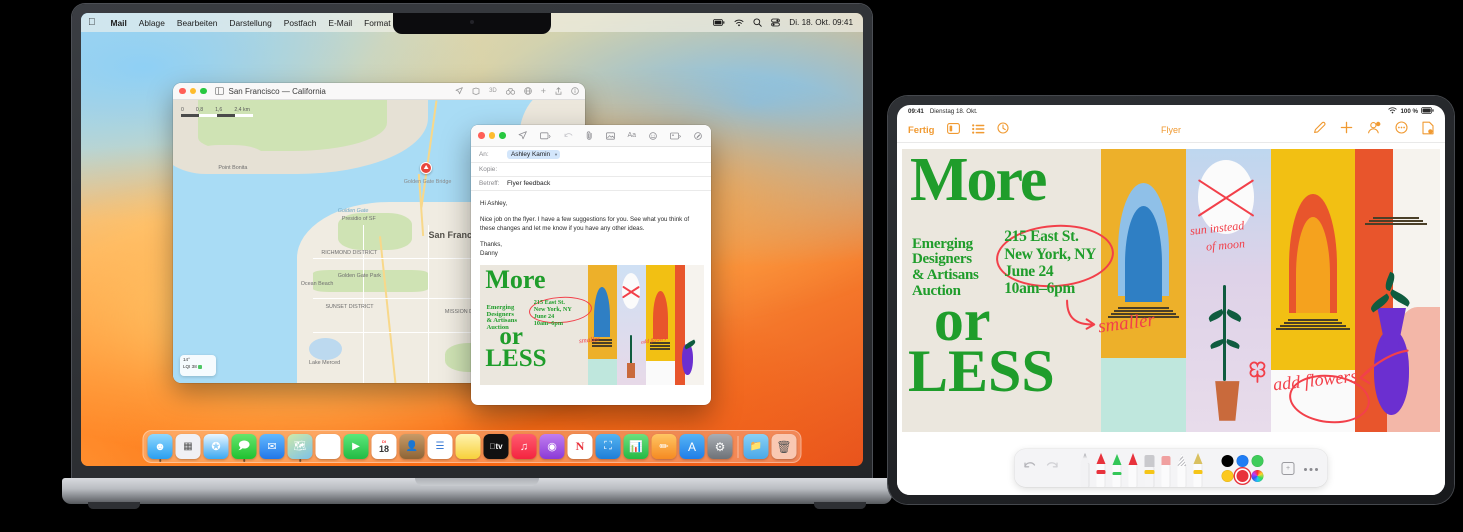 This screenshot has height=532, width=1463. I want to click on menu-item-format: Format, so click(377, 23).